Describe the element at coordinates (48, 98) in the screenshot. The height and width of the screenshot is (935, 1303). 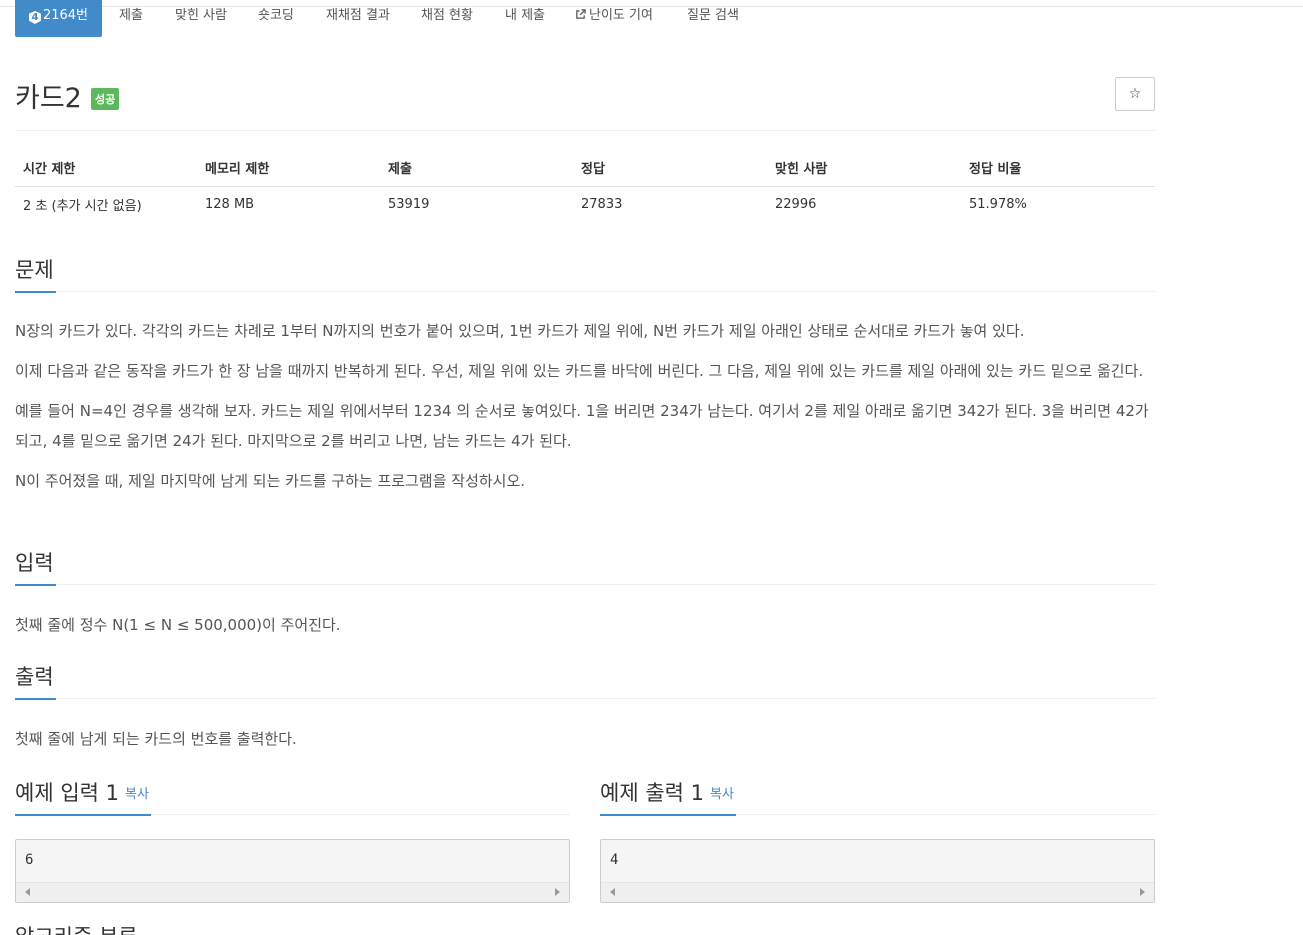
I see `problem-title: 카드2` at that location.